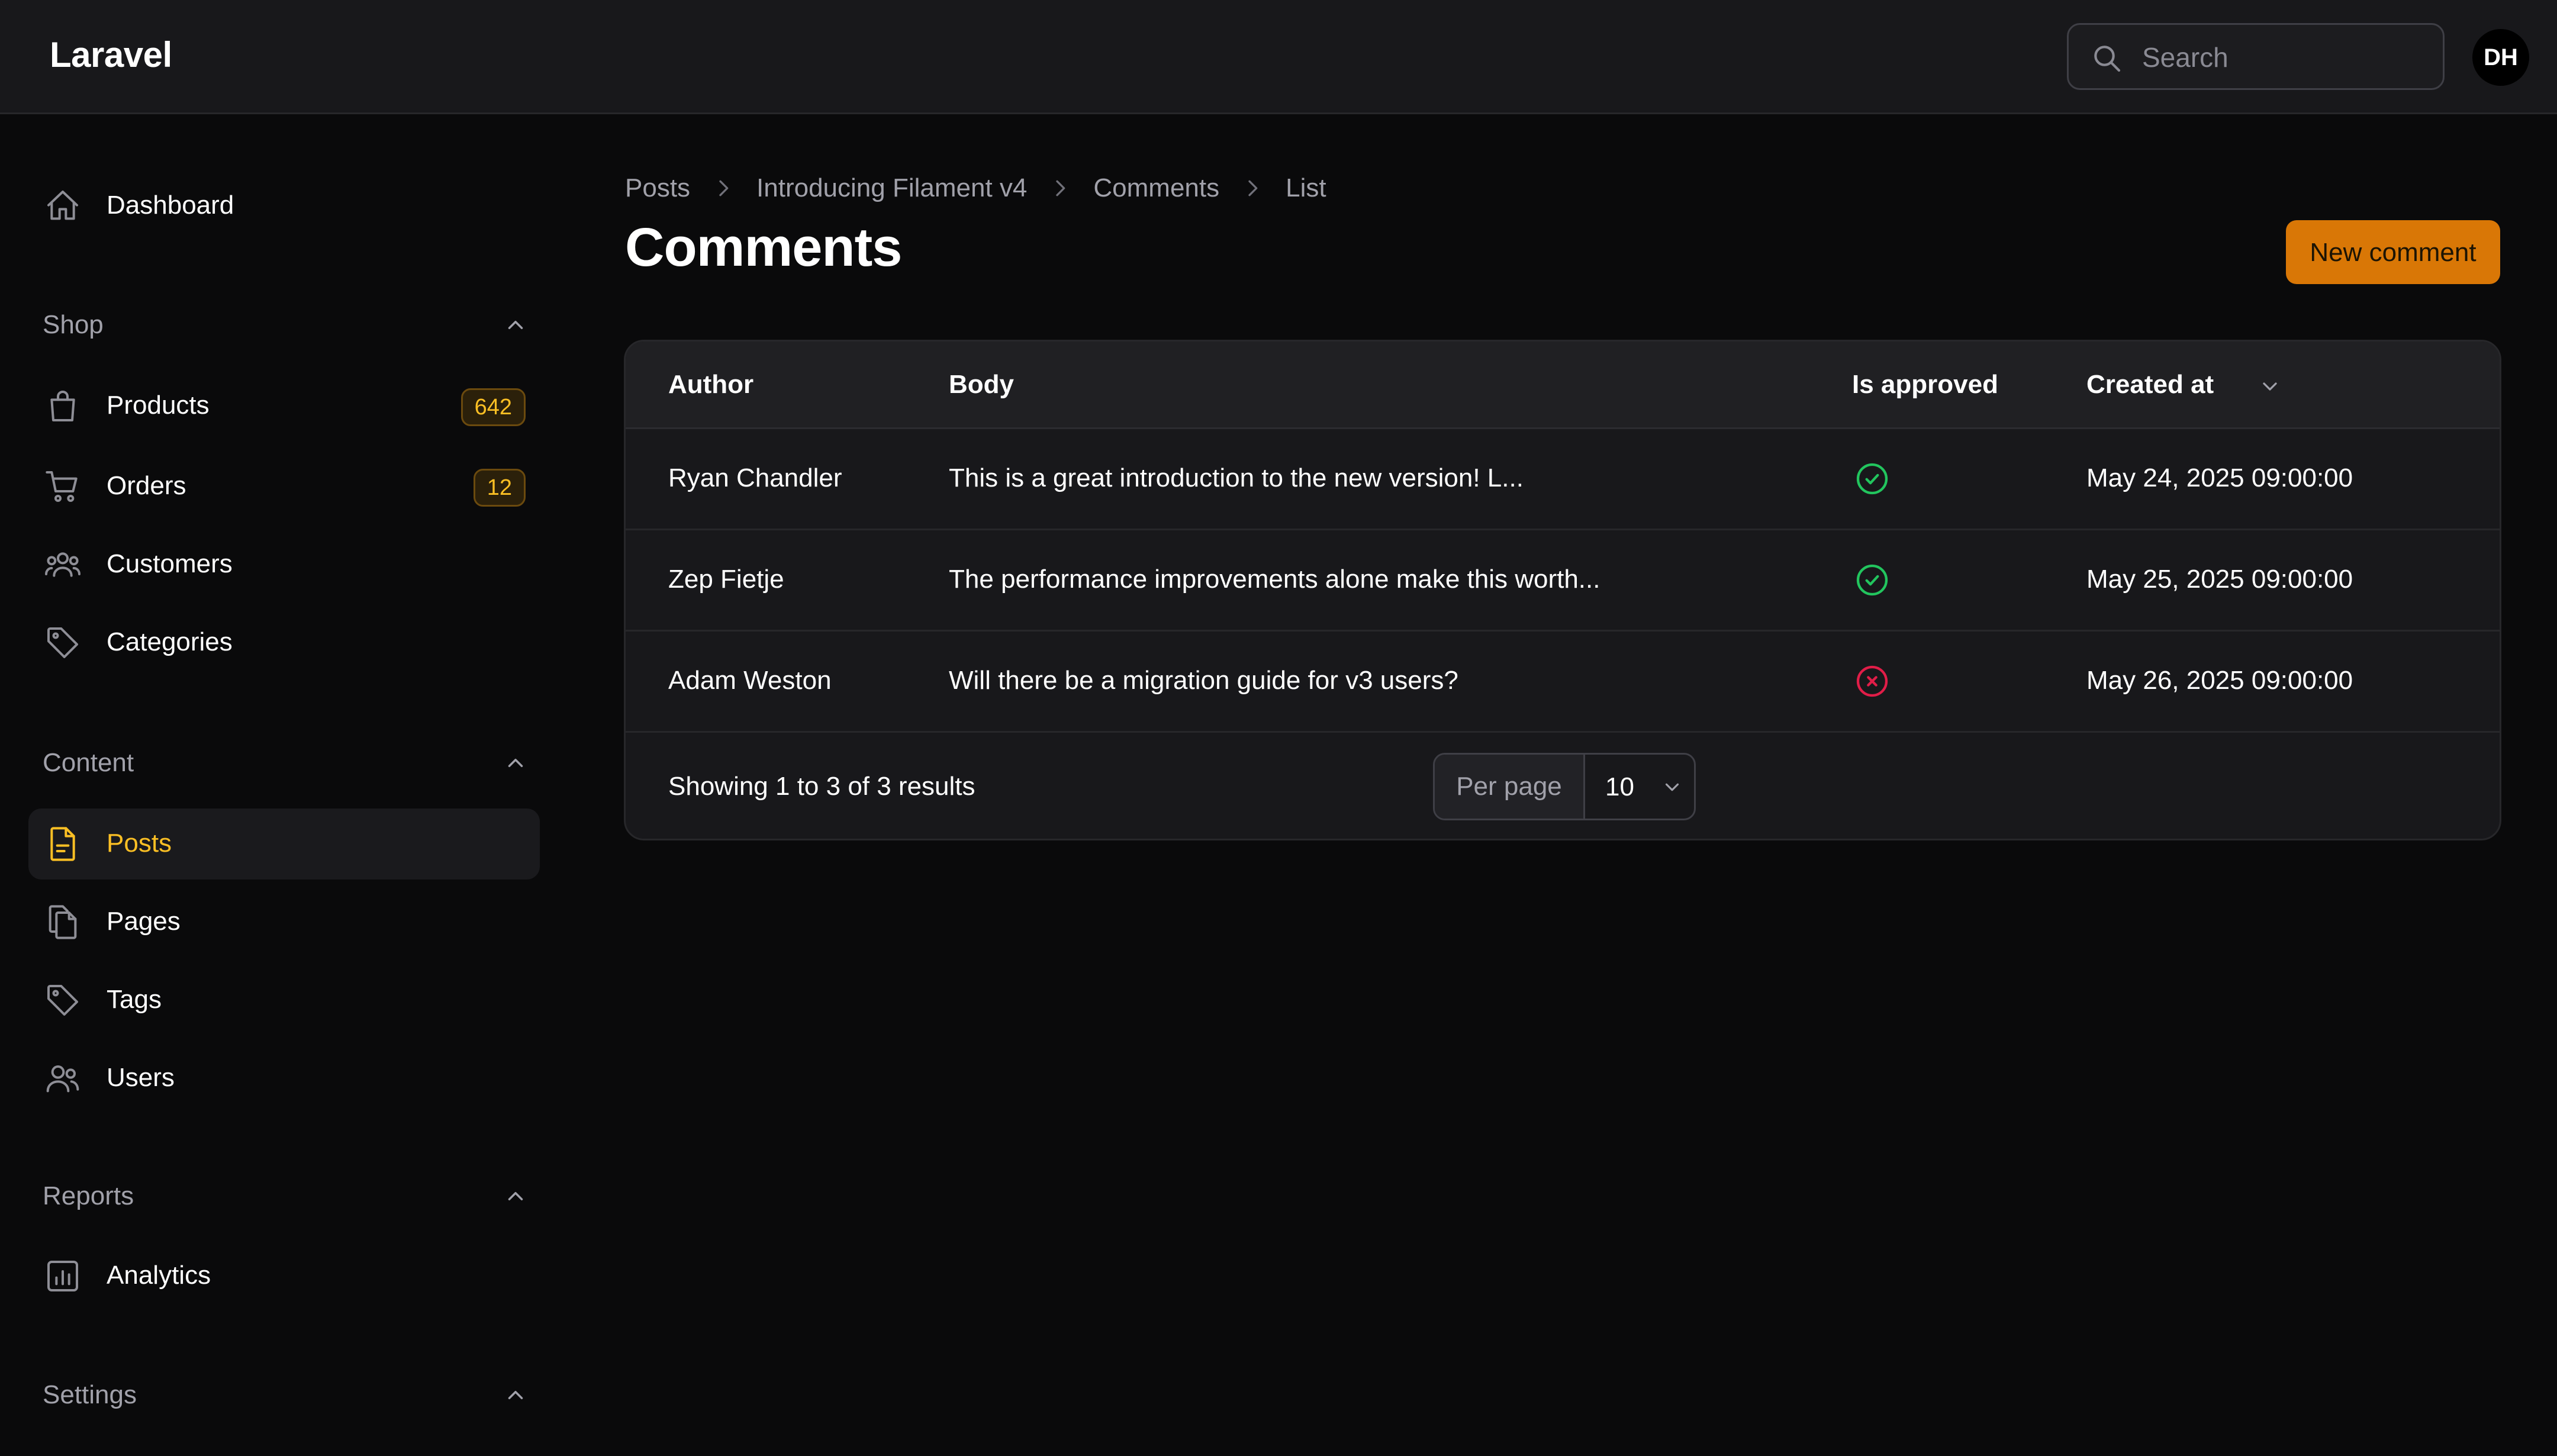 The height and width of the screenshot is (1456, 2557). I want to click on breadcrumb-list: List, so click(1306, 188).